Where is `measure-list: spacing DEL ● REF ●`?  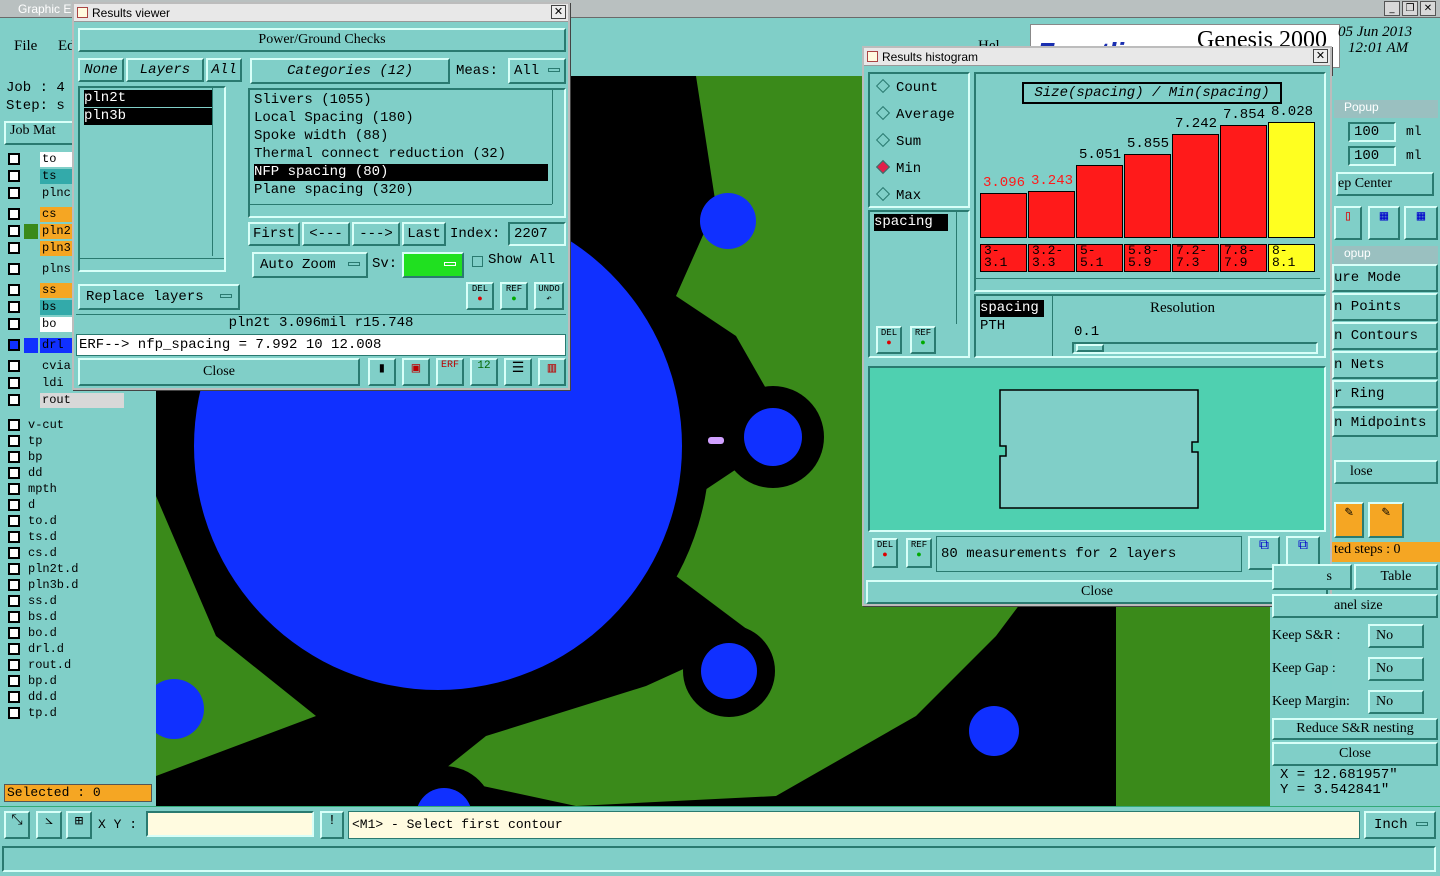 measure-list: spacing DEL ● REF ● is located at coordinates (919, 284).